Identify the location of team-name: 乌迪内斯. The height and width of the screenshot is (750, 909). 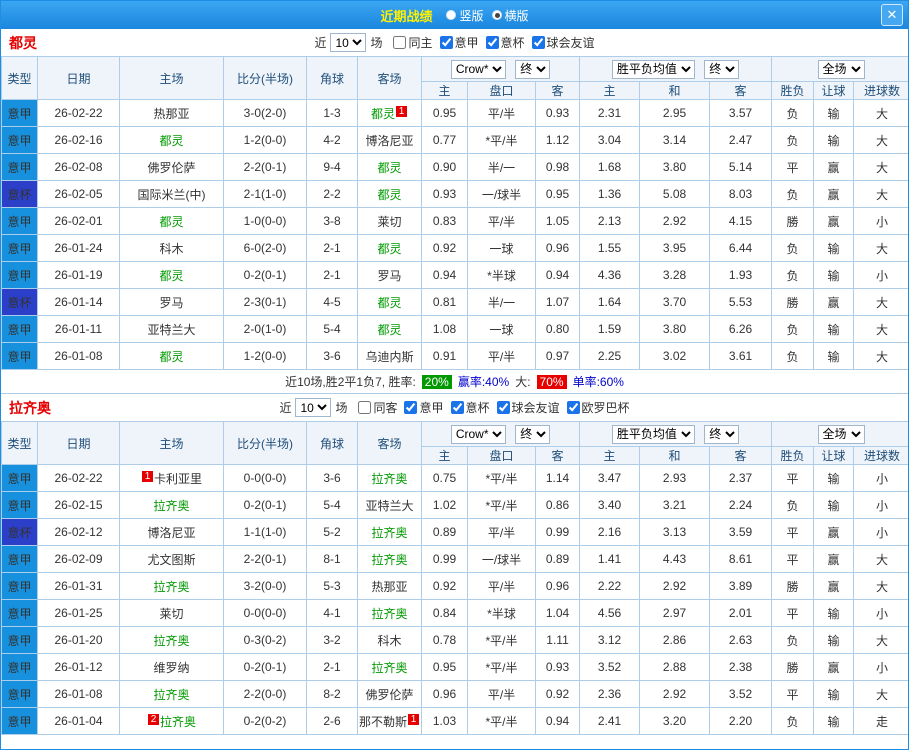
(389, 356).